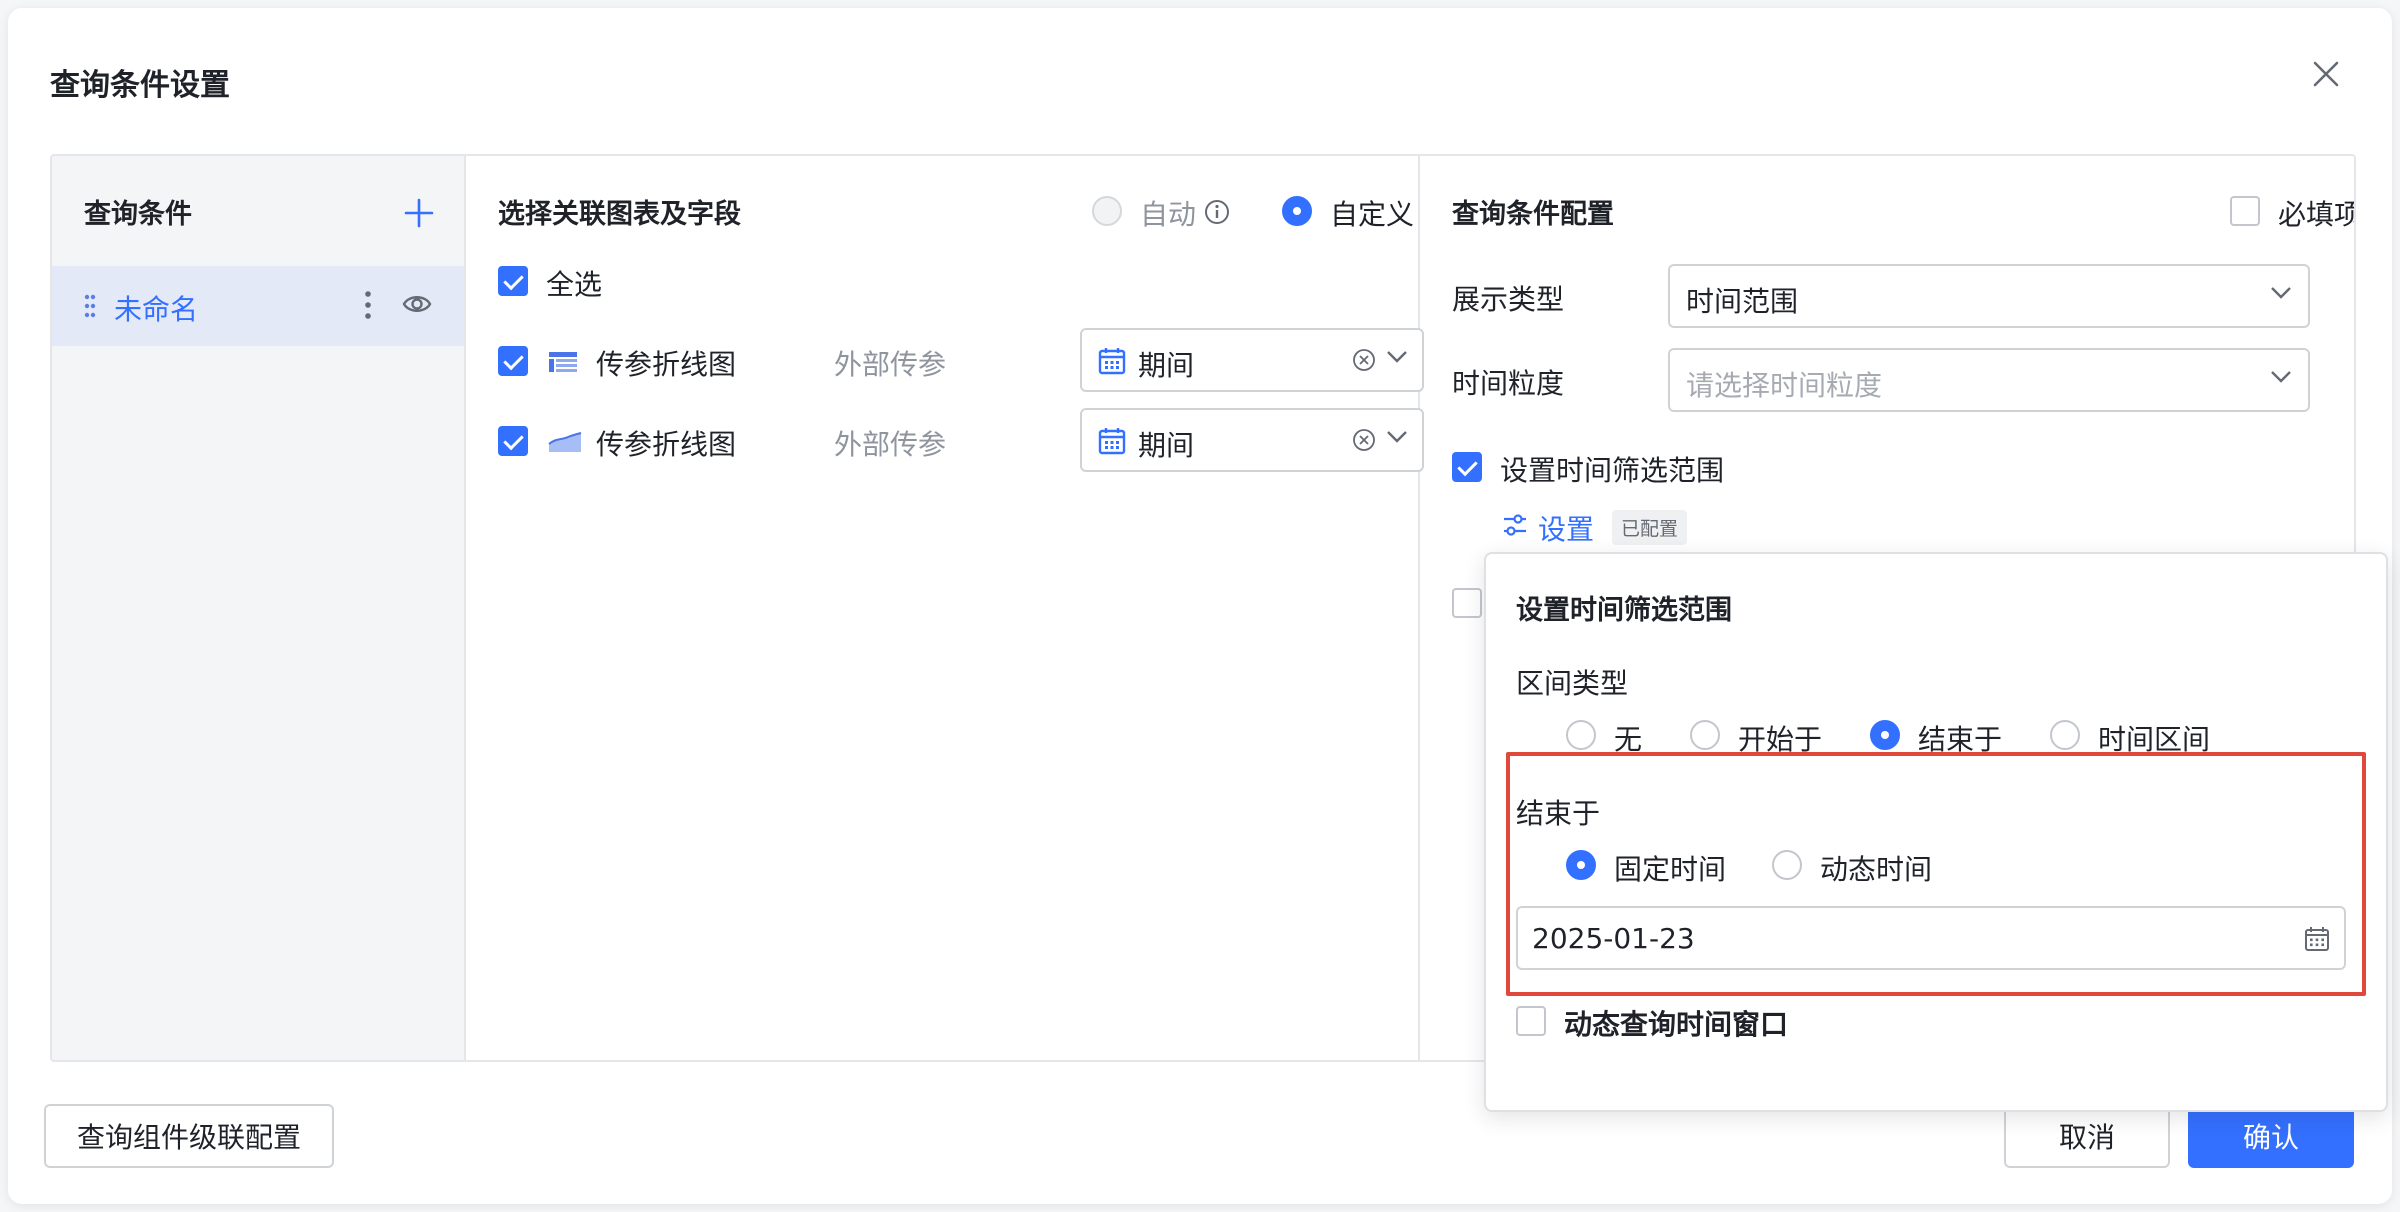  Describe the element at coordinates (2087, 1136) in the screenshot. I see `cancel-button: 取消` at that location.